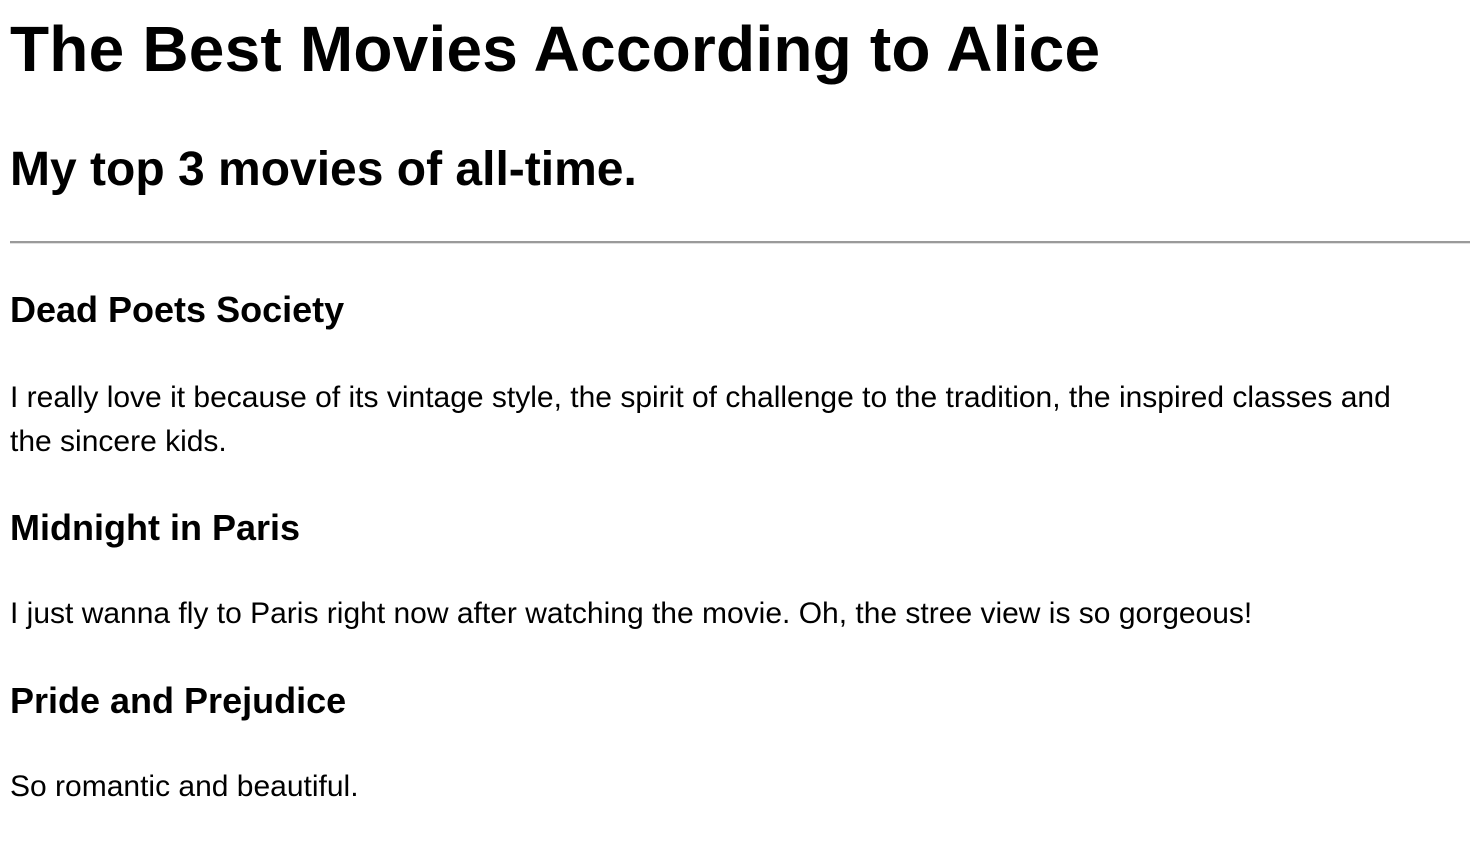 Image resolution: width=1470 pixels, height=864 pixels. I want to click on movie-title-dead-poets-society: Dead Poets Society, so click(177, 309).